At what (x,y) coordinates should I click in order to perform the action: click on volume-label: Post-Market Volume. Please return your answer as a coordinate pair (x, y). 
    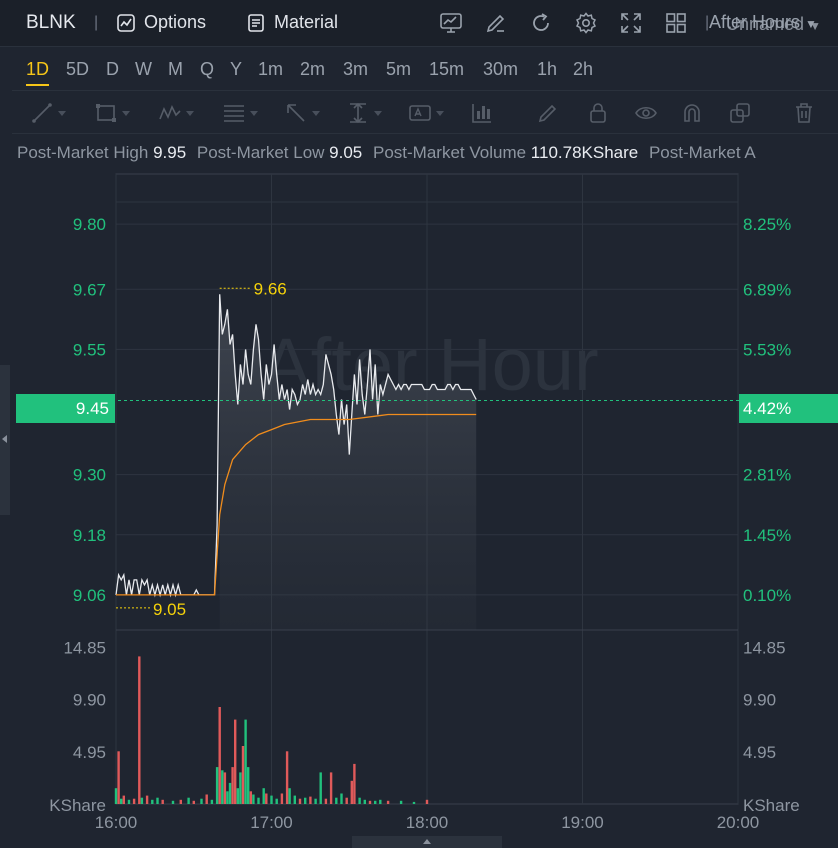
    Looking at the image, I should click on (450, 152).